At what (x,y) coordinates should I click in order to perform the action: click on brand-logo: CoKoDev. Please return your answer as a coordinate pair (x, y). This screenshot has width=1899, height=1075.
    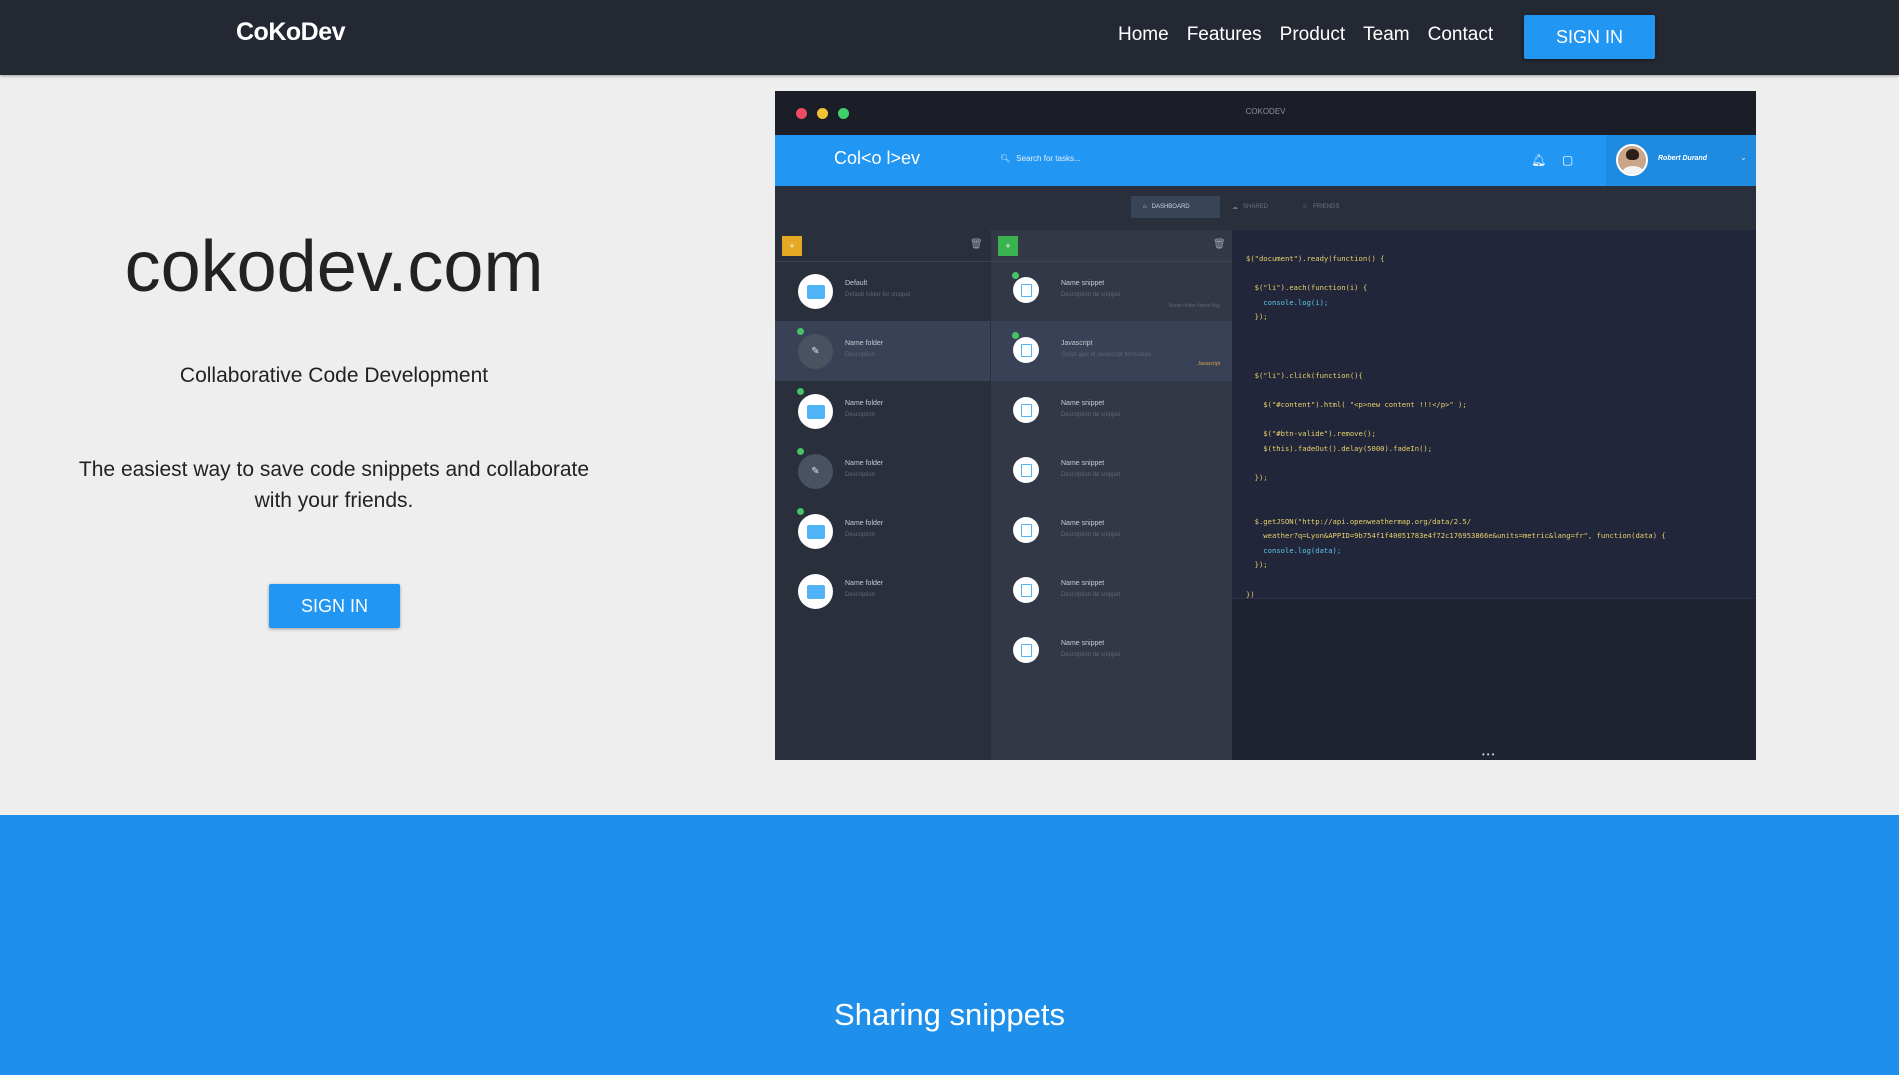
    Looking at the image, I should click on (291, 32).